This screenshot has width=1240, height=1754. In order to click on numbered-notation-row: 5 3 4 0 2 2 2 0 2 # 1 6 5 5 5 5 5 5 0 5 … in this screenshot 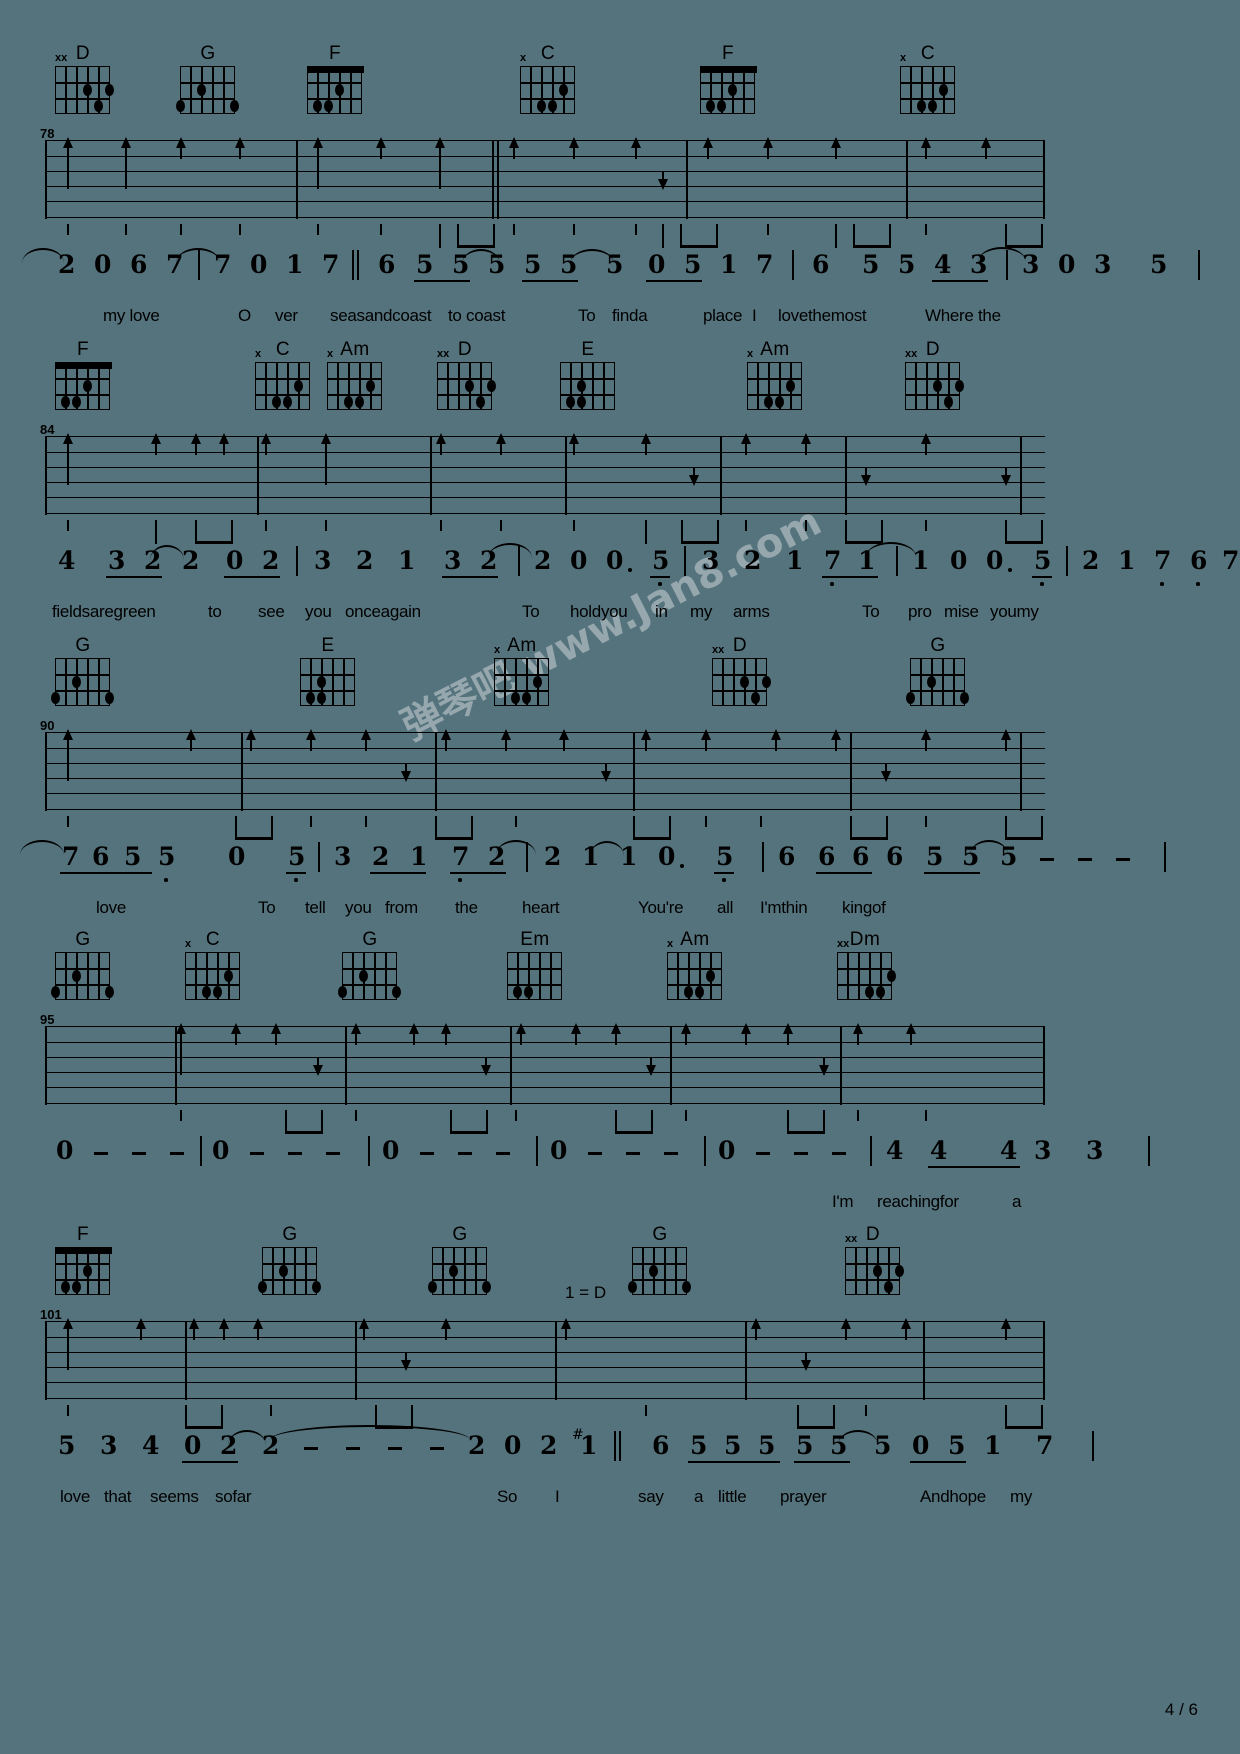, I will do `click(620, 1452)`.